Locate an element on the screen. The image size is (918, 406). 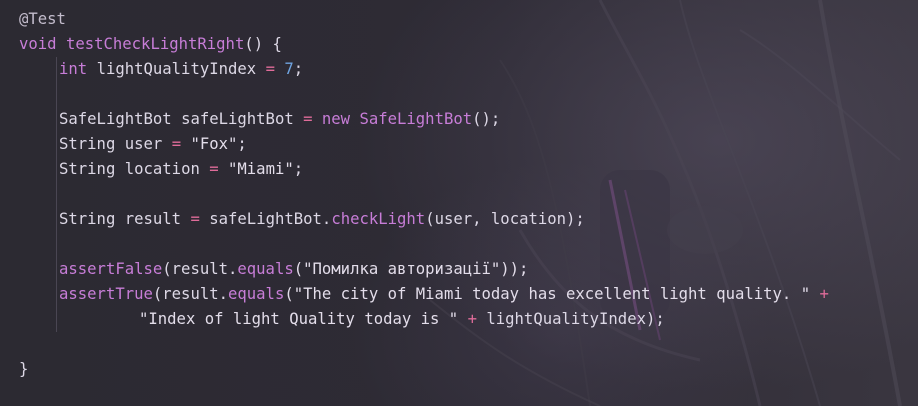
type-safe-light-bot: SafeLightBot is located at coordinates (115, 119).